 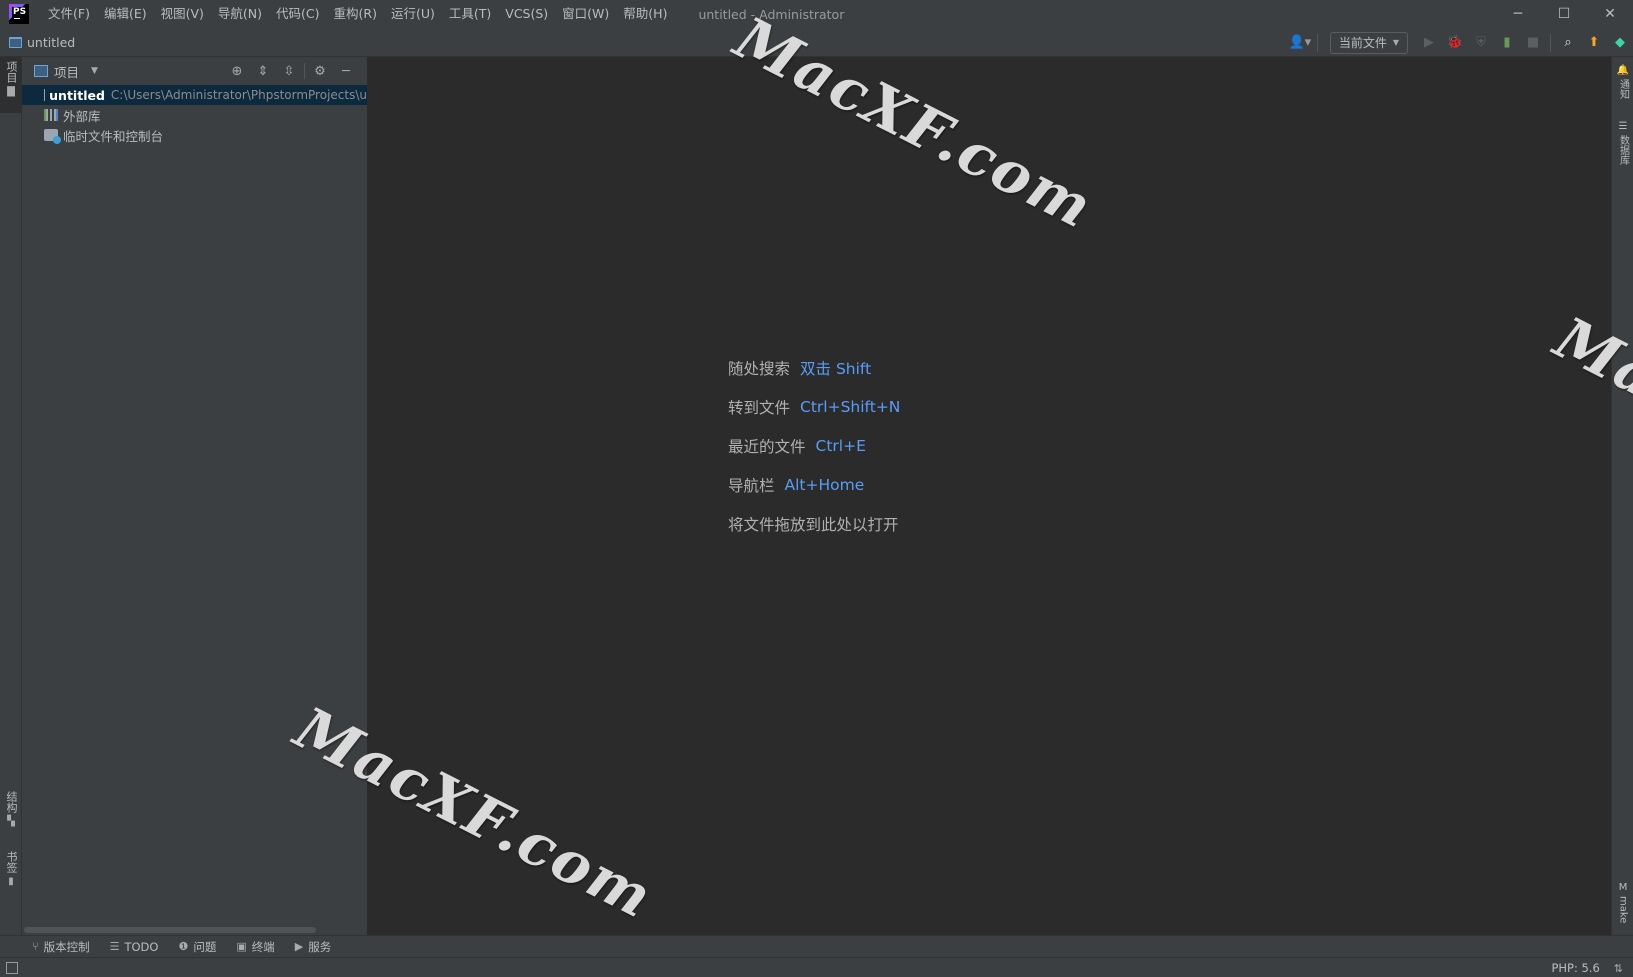 What do you see at coordinates (51, 42) in the screenshot?
I see `breadcrumb-project: untitled` at bounding box center [51, 42].